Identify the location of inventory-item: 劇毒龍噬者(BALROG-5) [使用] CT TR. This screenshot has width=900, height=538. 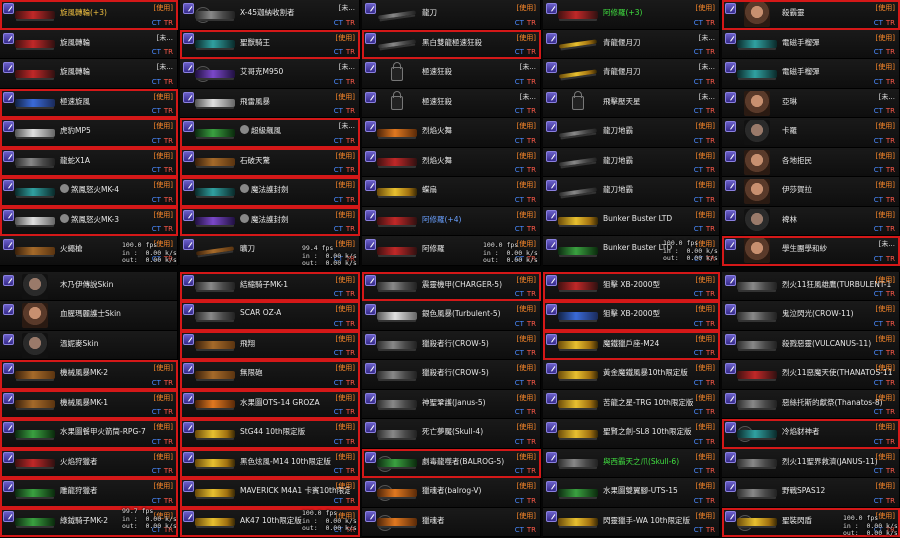
(451, 463).